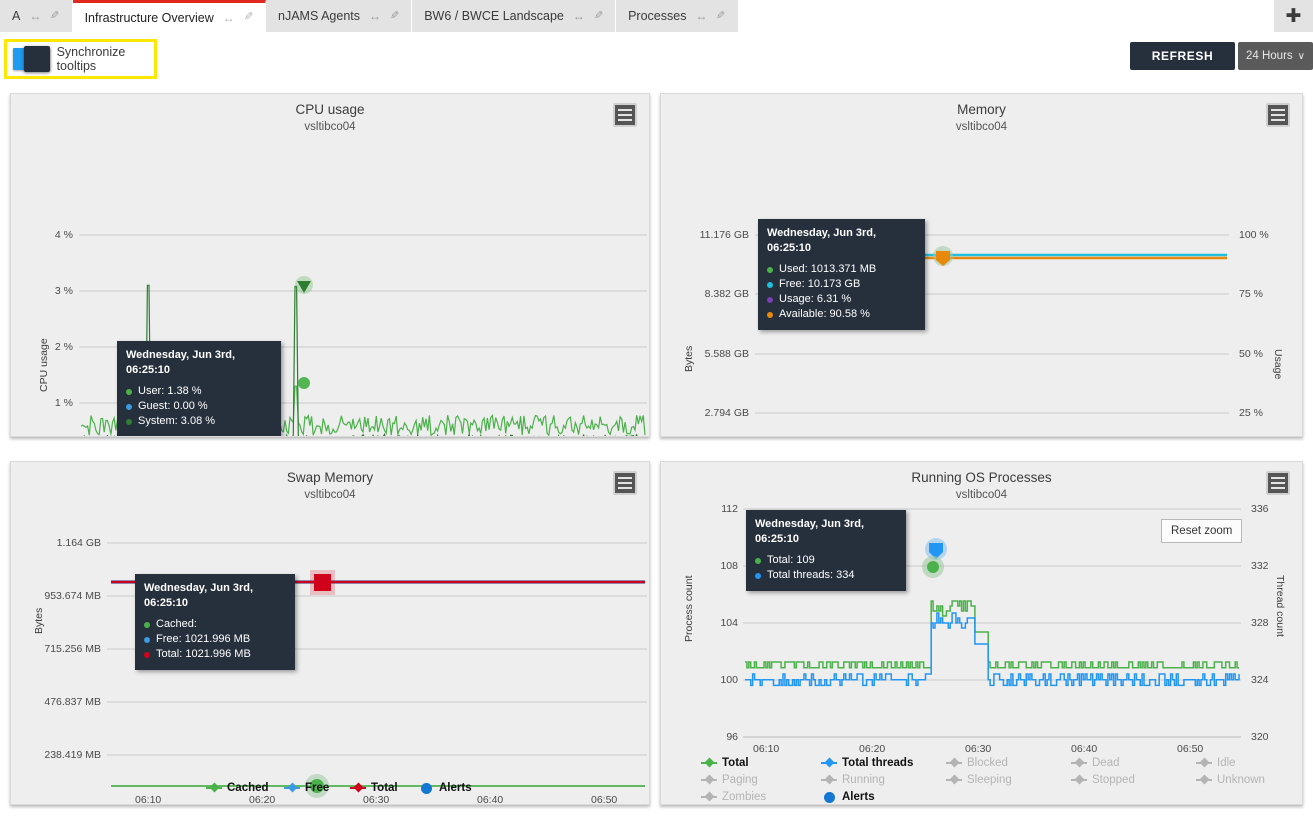 This screenshot has height=817, width=1313. I want to click on tooltip-row: Cached:, so click(215, 624).